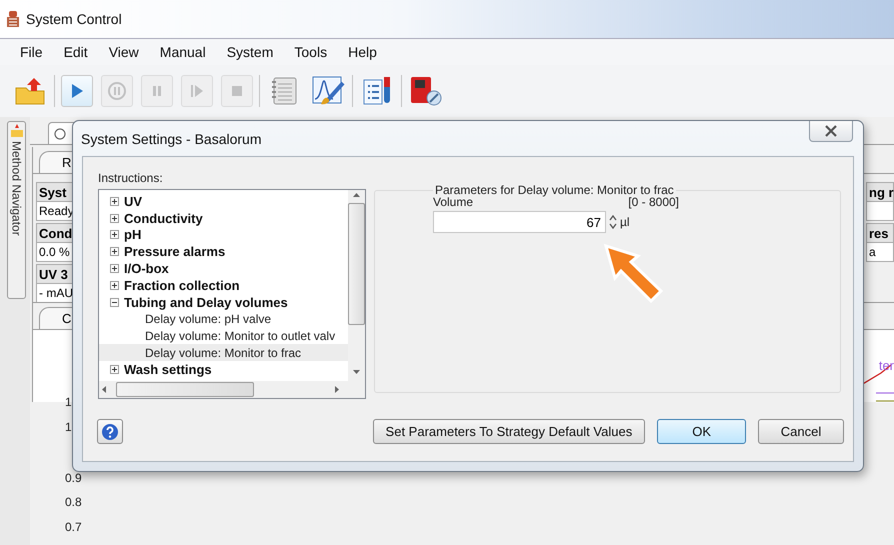 Image resolution: width=894 pixels, height=545 pixels. Describe the element at coordinates (625, 222) in the screenshot. I see `unit-label: µl` at that location.